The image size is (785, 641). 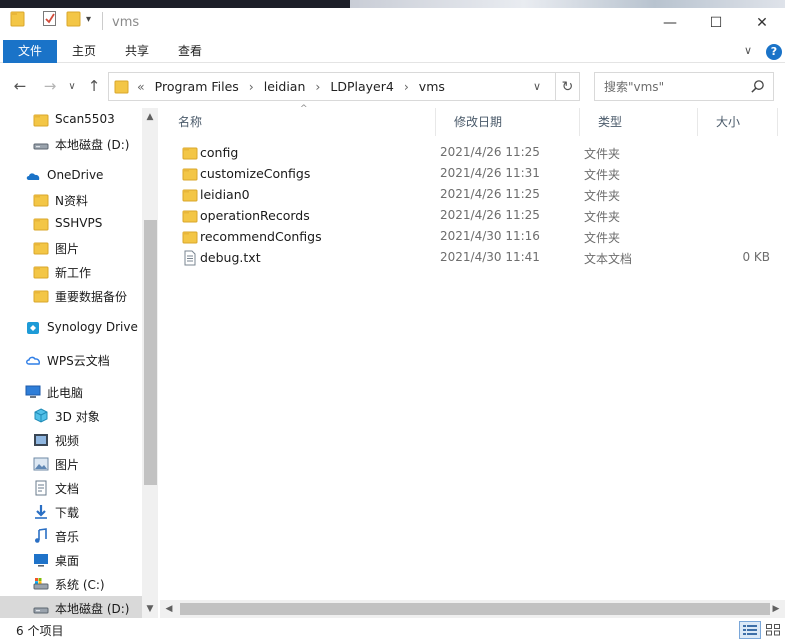 What do you see at coordinates (71, 120) in the screenshot?
I see `sidebar-item: Scan5503` at bounding box center [71, 120].